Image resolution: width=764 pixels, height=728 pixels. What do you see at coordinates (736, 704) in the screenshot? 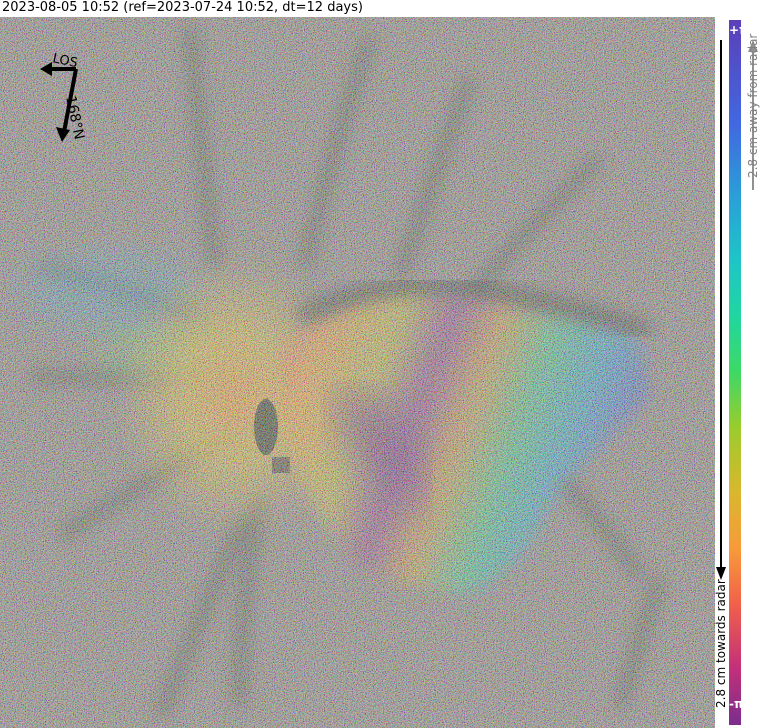
I see `colorbar-bottom-label: -π` at bounding box center [736, 704].